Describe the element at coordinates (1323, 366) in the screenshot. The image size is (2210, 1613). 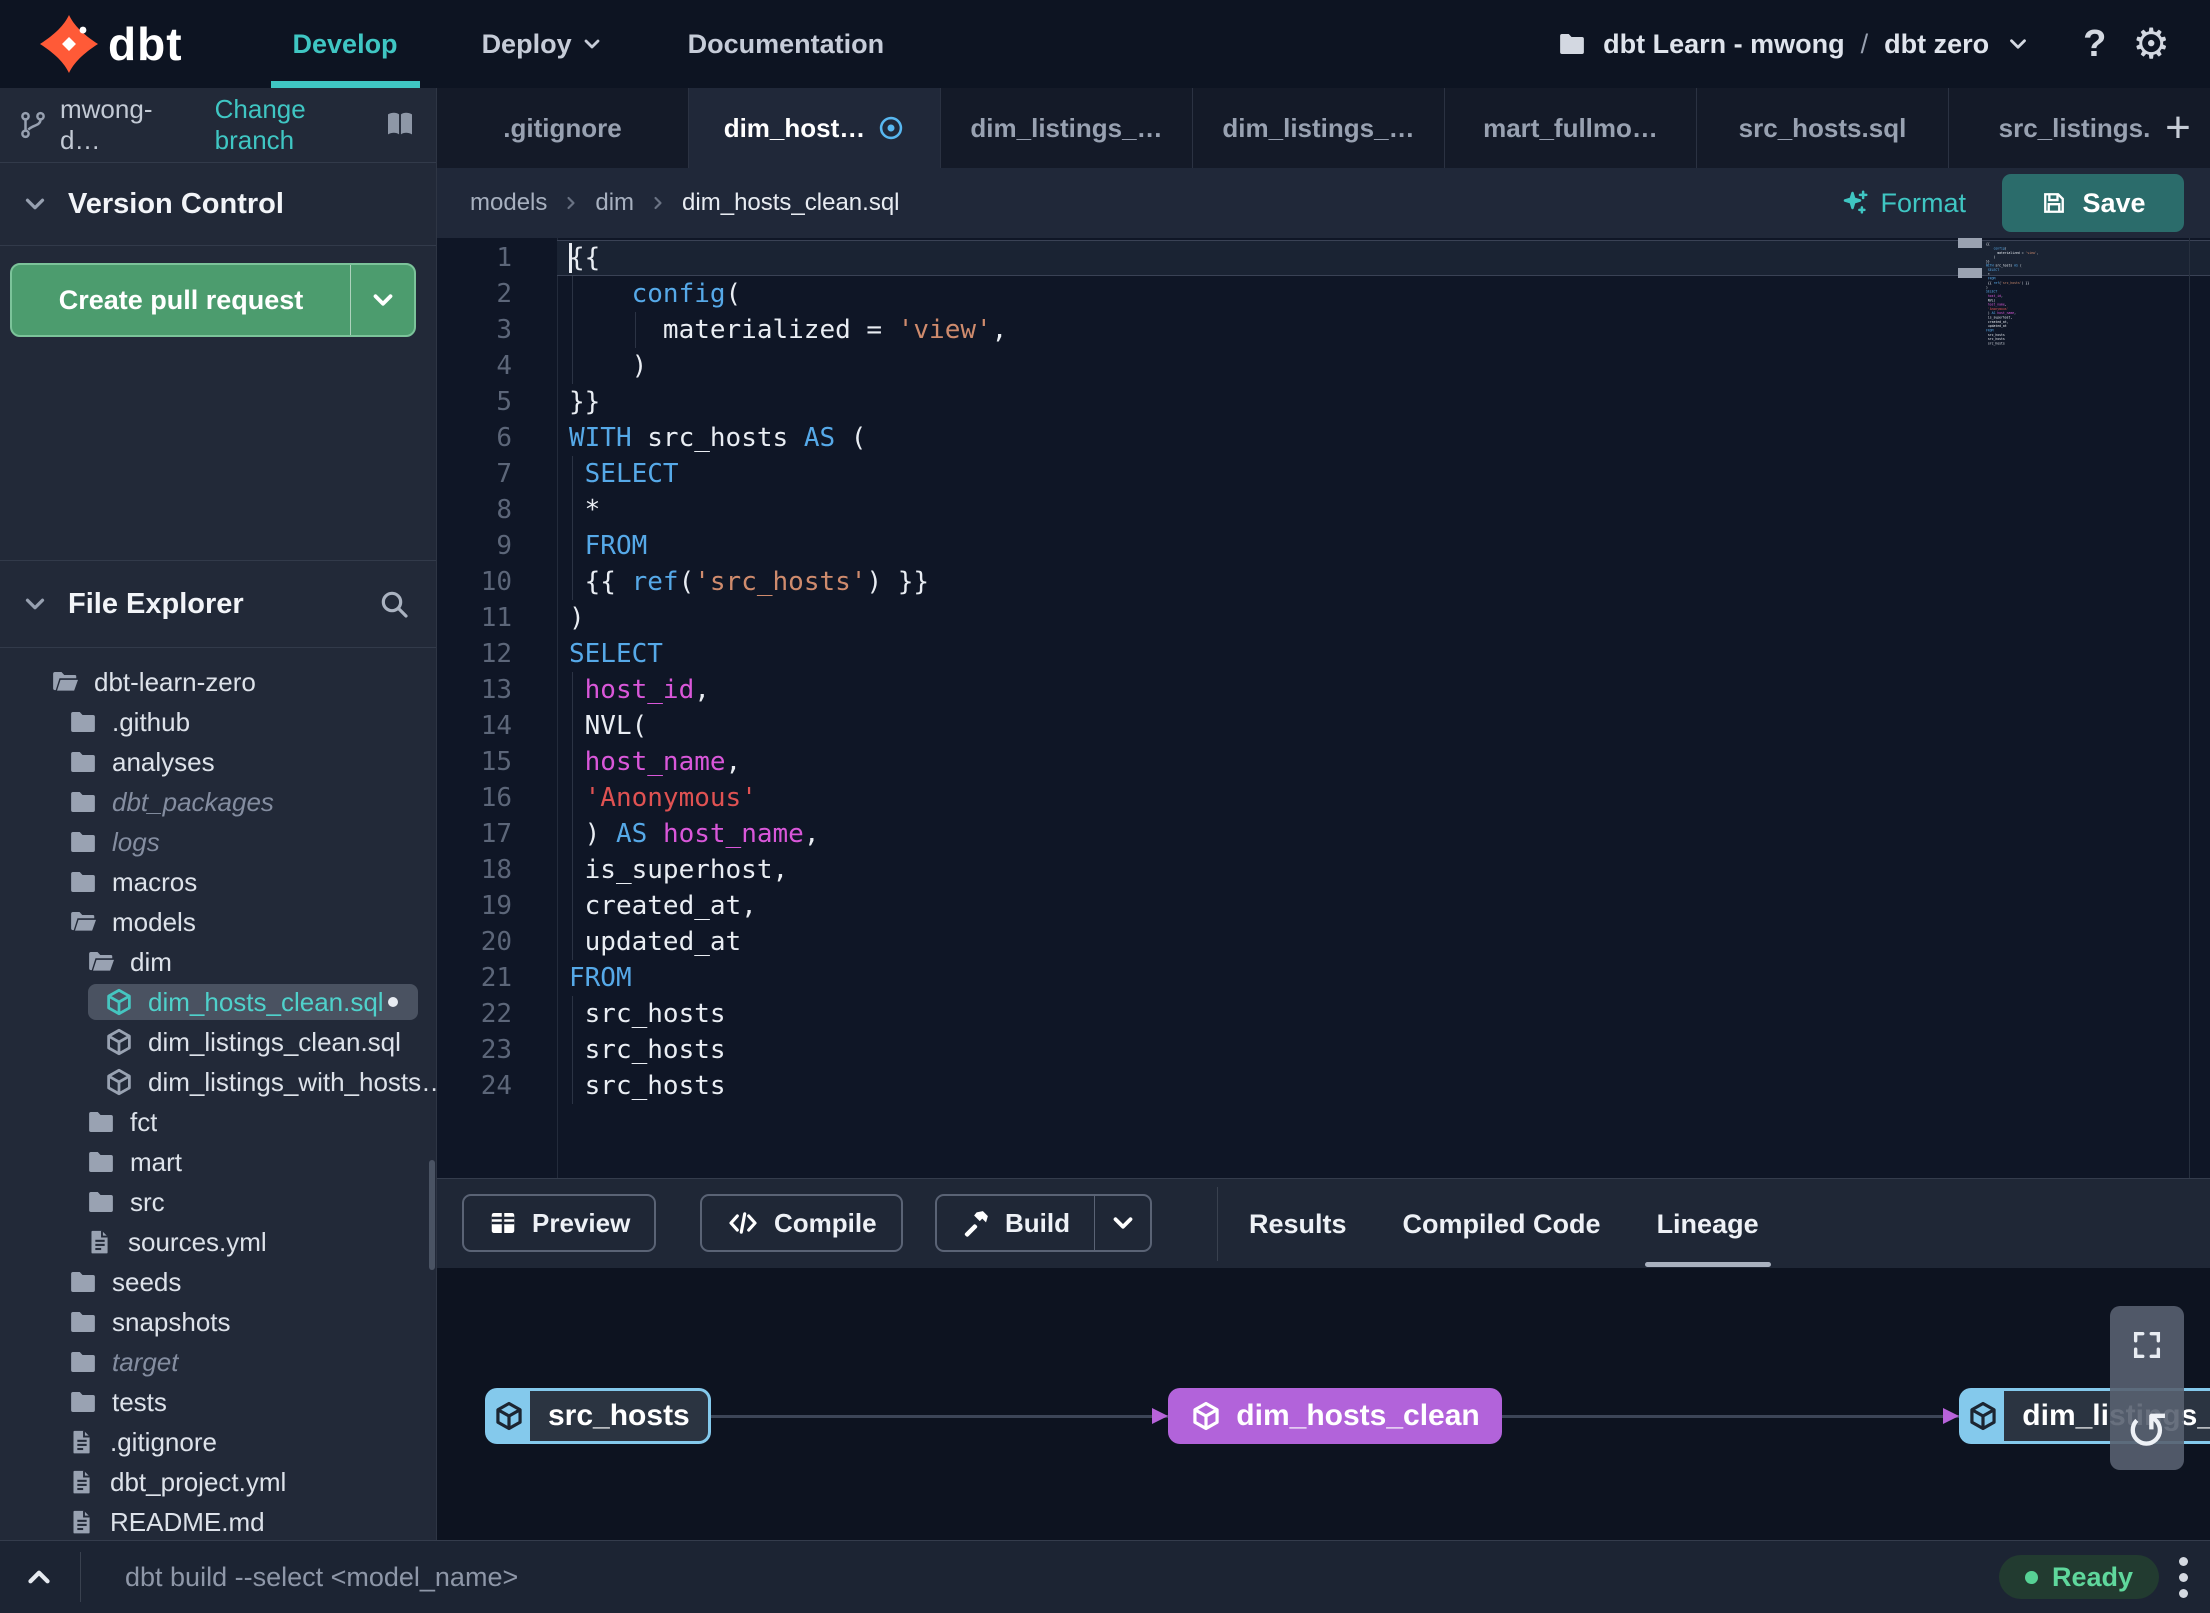
I see `code-line-4: 4 )` at that location.